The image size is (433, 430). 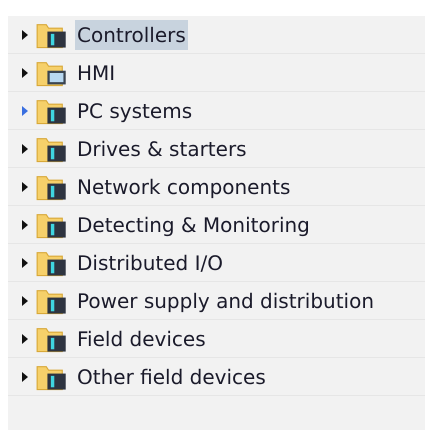 What do you see at coordinates (150, 263) in the screenshot?
I see `tree-item: Distributed I/O` at bounding box center [150, 263].